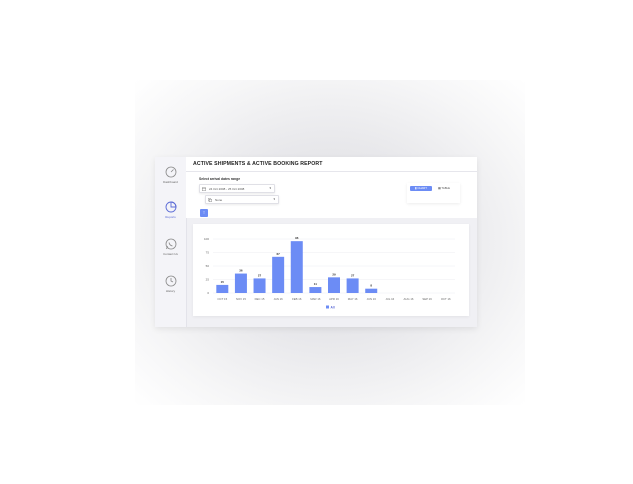 This screenshot has height=484, width=633. I want to click on date-range-select: 24 Oct 2008 - 25 Oct 2008 ▾, so click(237, 188).